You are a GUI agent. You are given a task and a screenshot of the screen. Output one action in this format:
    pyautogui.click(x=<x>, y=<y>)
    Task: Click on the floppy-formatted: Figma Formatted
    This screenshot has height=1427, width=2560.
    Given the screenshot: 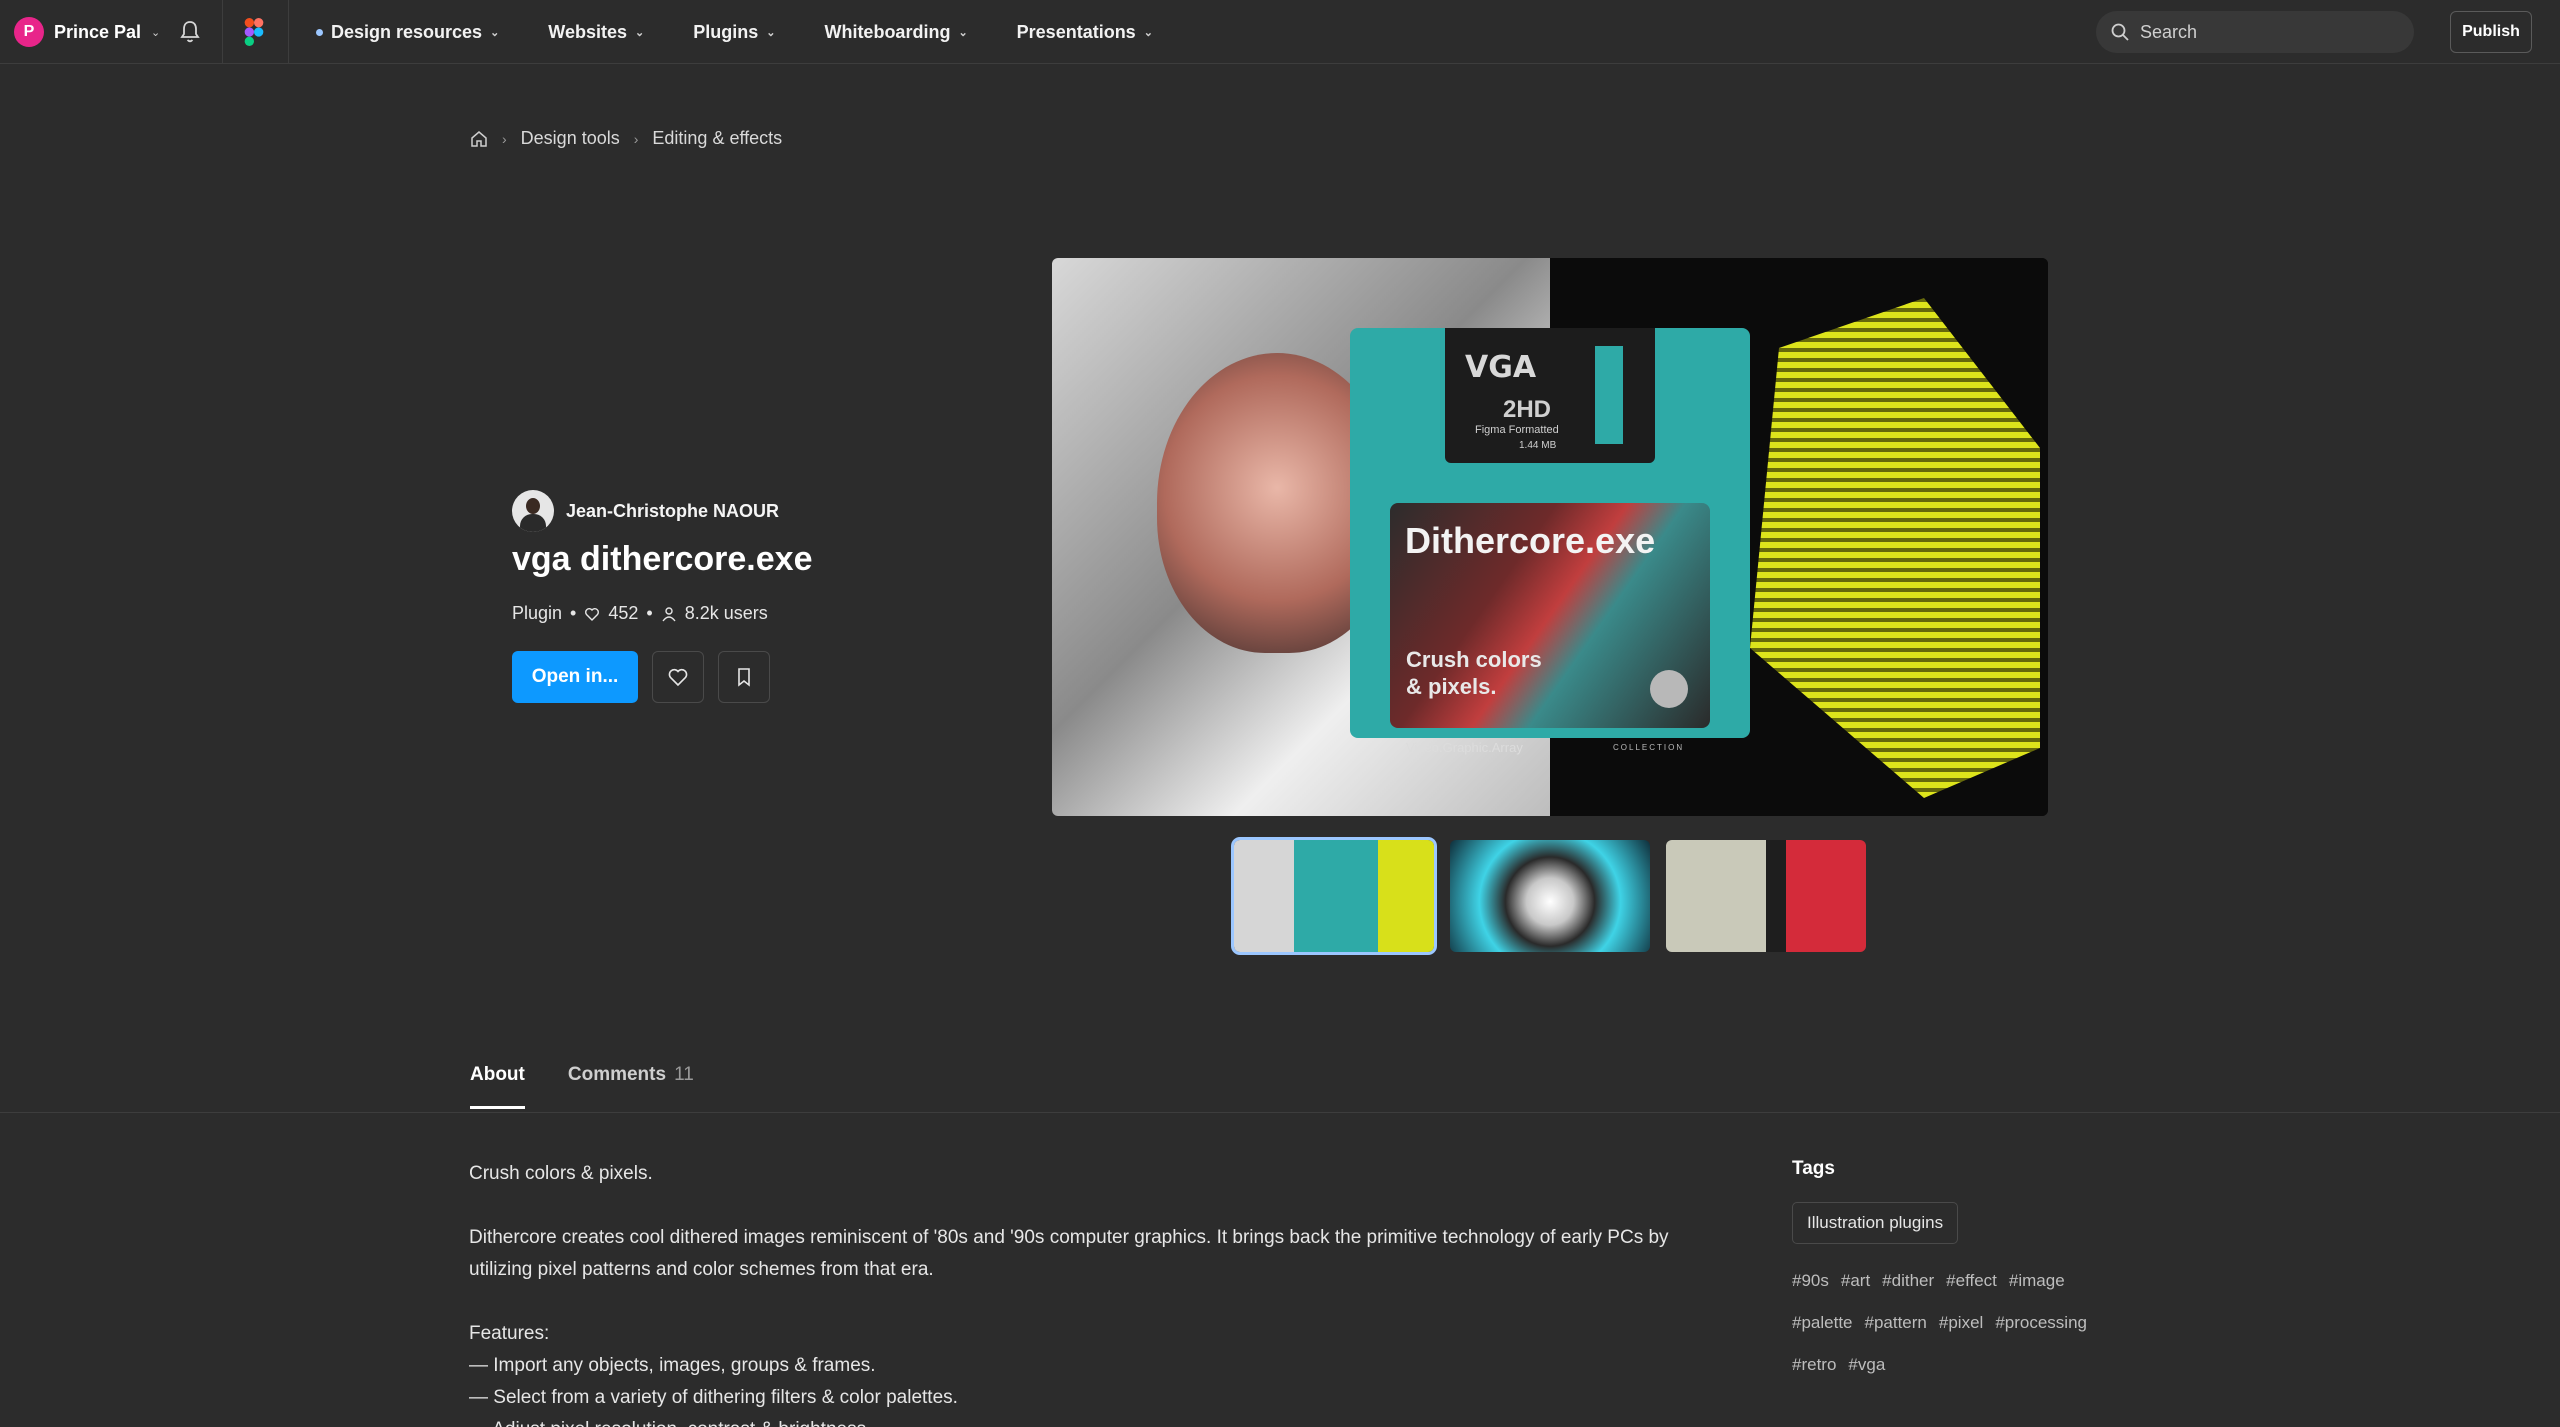 What is the action you would take?
    pyautogui.click(x=1517, y=430)
    